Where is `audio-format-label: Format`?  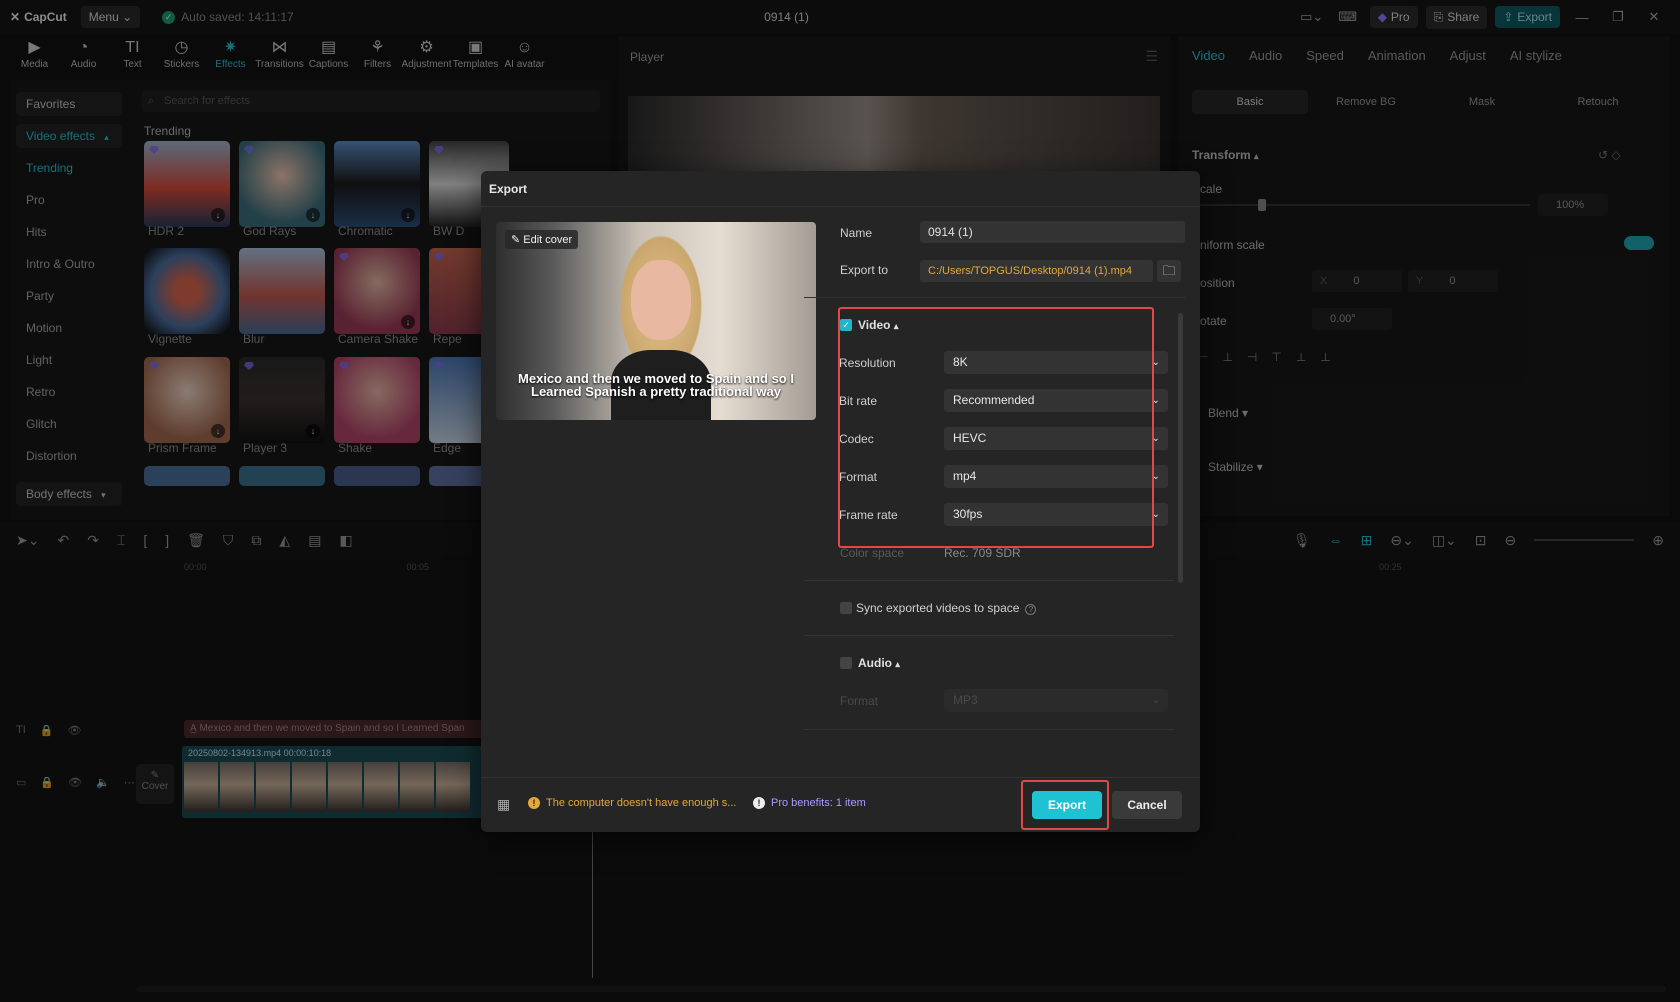 audio-format-label: Format is located at coordinates (859, 701).